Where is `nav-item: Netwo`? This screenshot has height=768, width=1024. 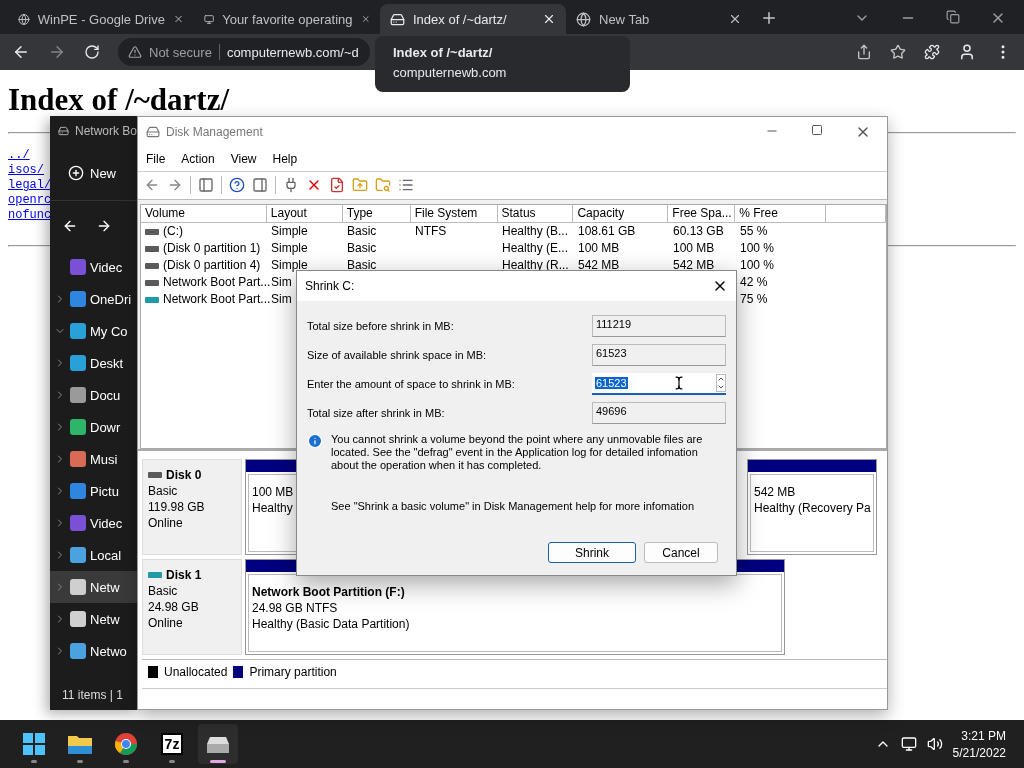
nav-item: Netwo is located at coordinates (93, 651).